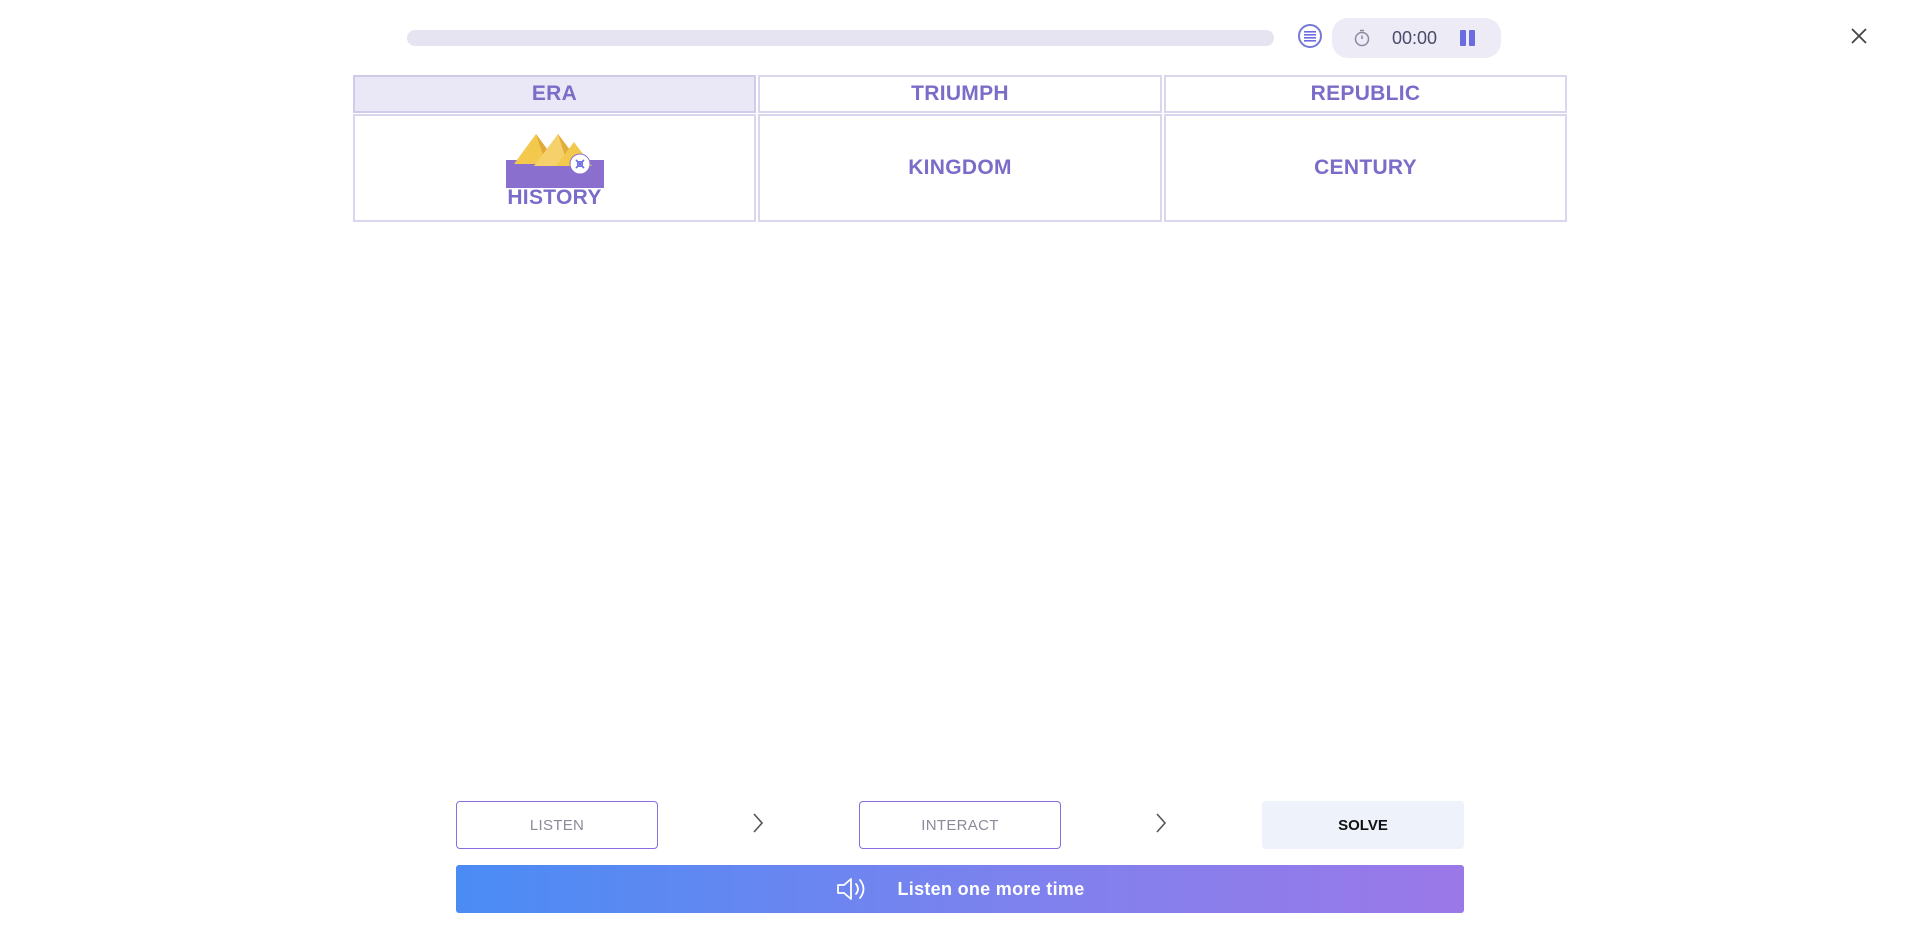 This screenshot has height=941, width=1920. Describe the element at coordinates (840, 38) in the screenshot. I see `progress-bar` at that location.